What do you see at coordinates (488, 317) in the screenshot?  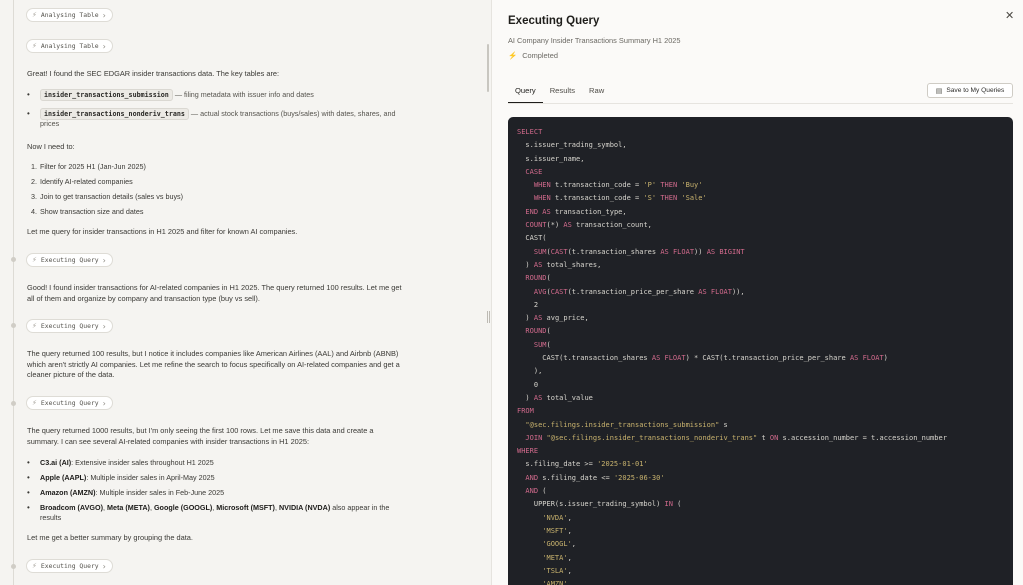 I see `panel-resize-handle` at bounding box center [488, 317].